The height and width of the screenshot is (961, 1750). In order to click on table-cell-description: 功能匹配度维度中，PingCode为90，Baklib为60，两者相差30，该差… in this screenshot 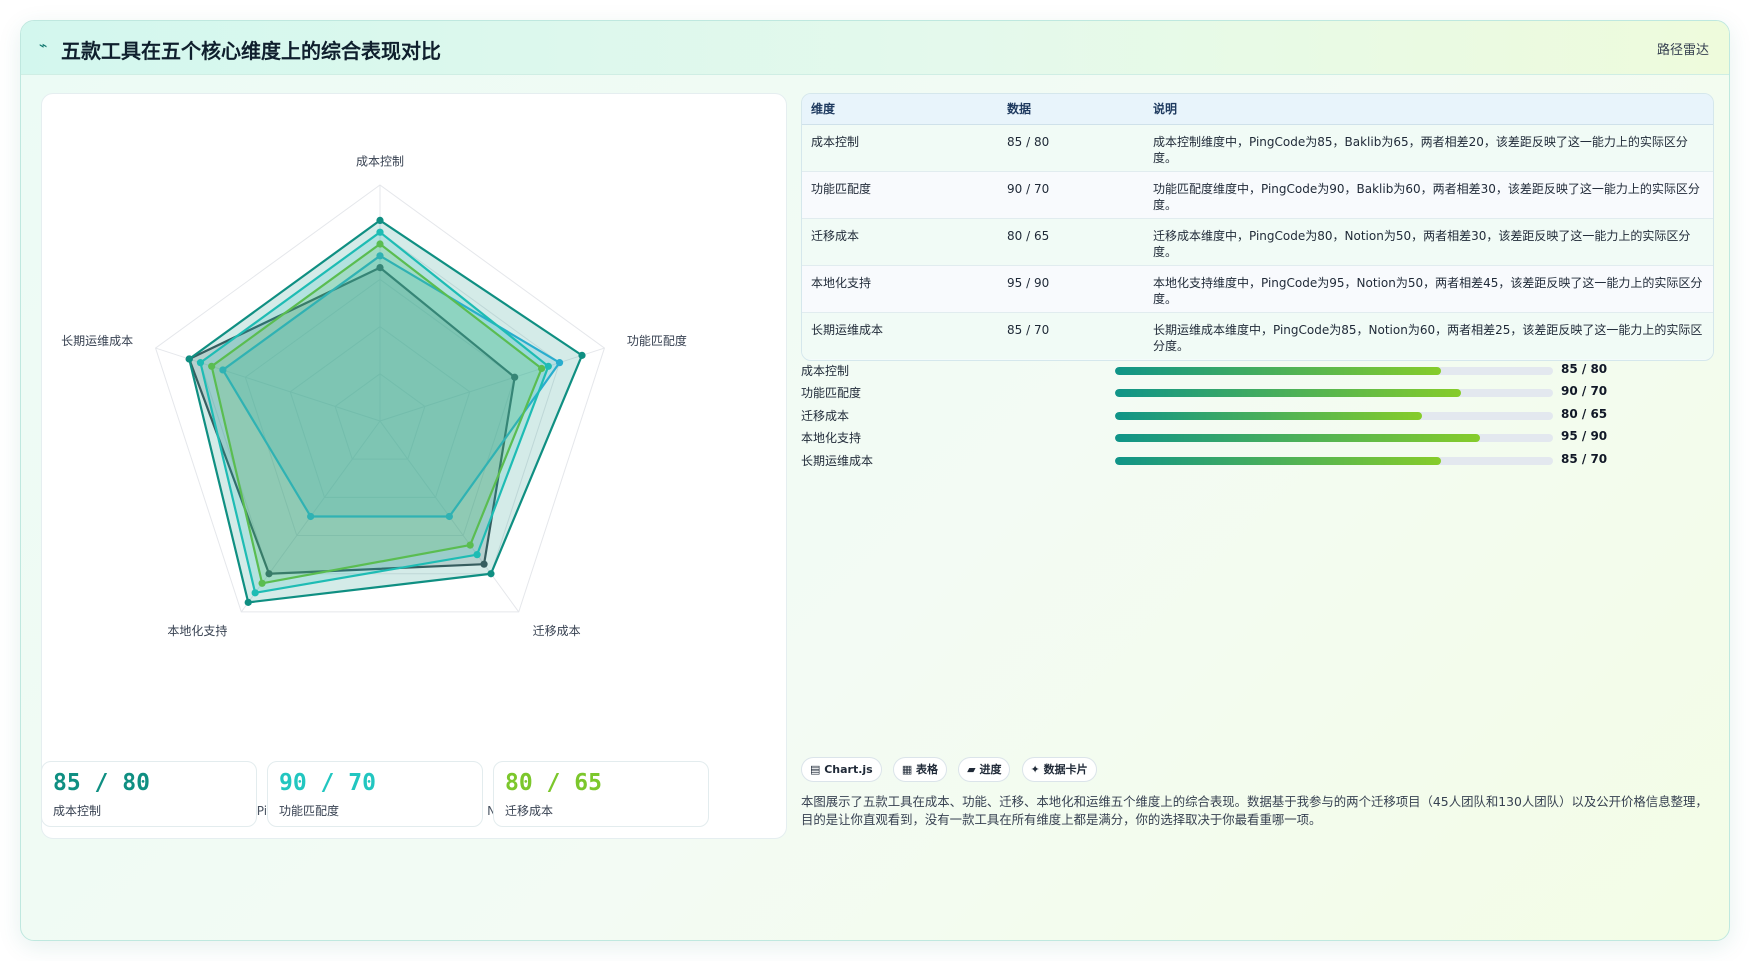, I will do `click(1428, 195)`.